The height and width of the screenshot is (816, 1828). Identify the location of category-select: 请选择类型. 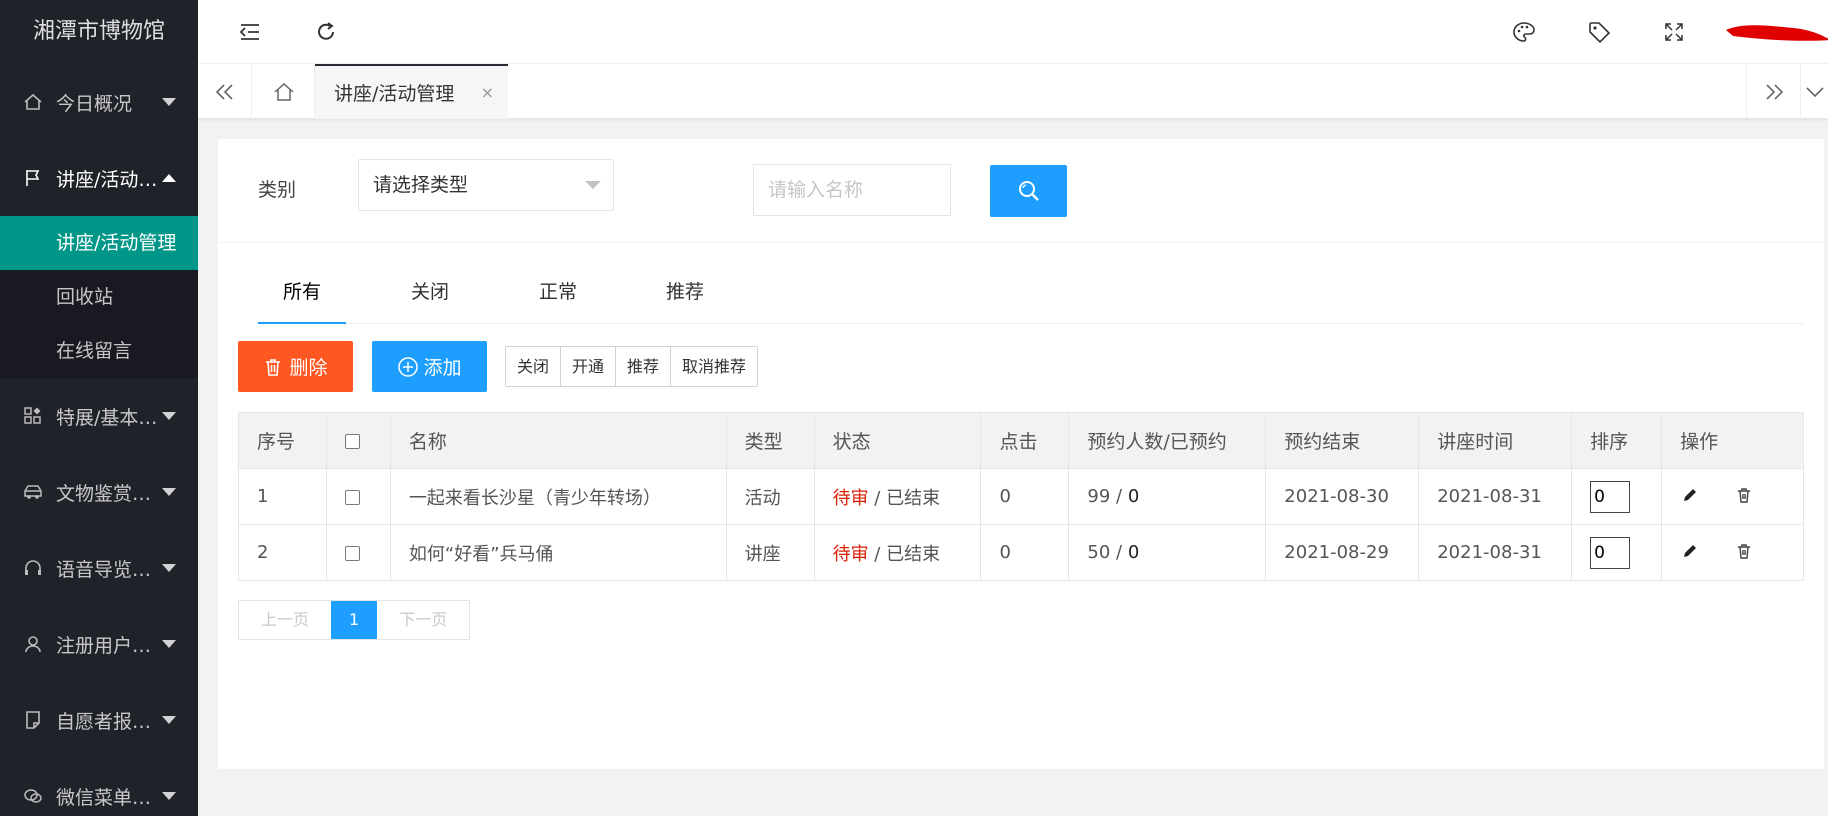
(486, 185).